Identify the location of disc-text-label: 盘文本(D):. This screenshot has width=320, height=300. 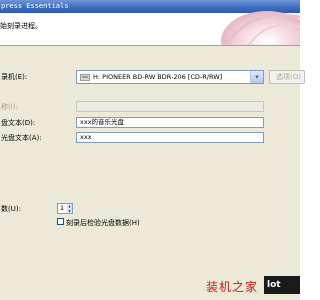
(18, 123).